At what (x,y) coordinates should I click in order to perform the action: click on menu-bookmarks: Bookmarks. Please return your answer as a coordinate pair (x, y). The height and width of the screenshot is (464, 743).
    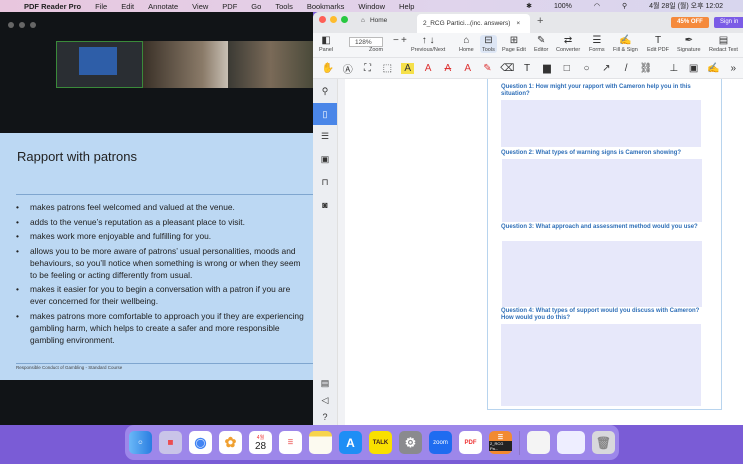
    Looking at the image, I should click on (326, 6).